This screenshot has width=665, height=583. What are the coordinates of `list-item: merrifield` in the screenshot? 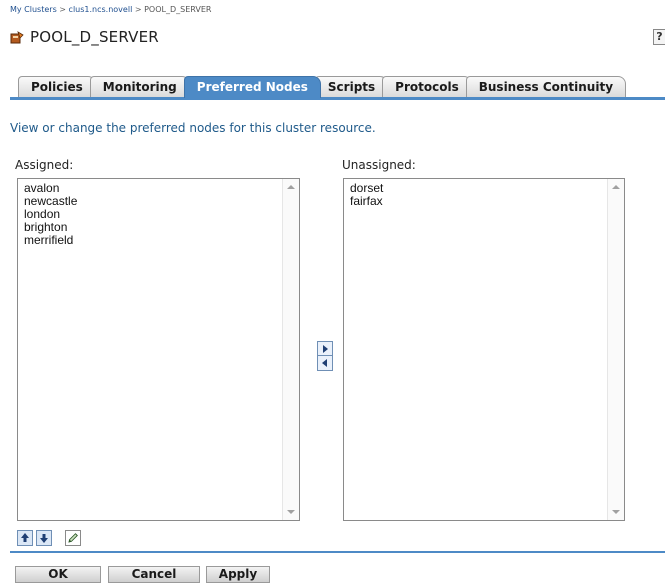 It's located at (161, 240).